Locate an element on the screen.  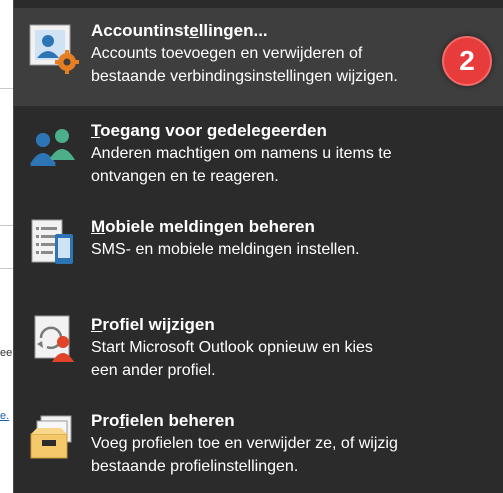
mobile-notifications-icon is located at coordinates (52, 241).